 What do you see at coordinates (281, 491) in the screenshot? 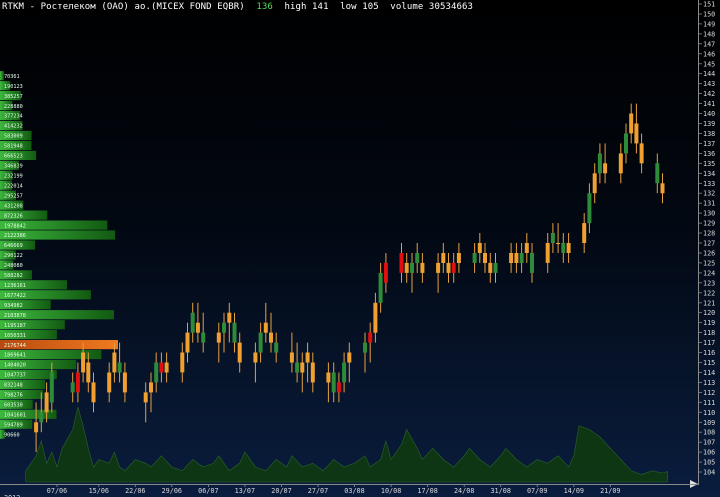
I see `time-tick-label: 20/07` at bounding box center [281, 491].